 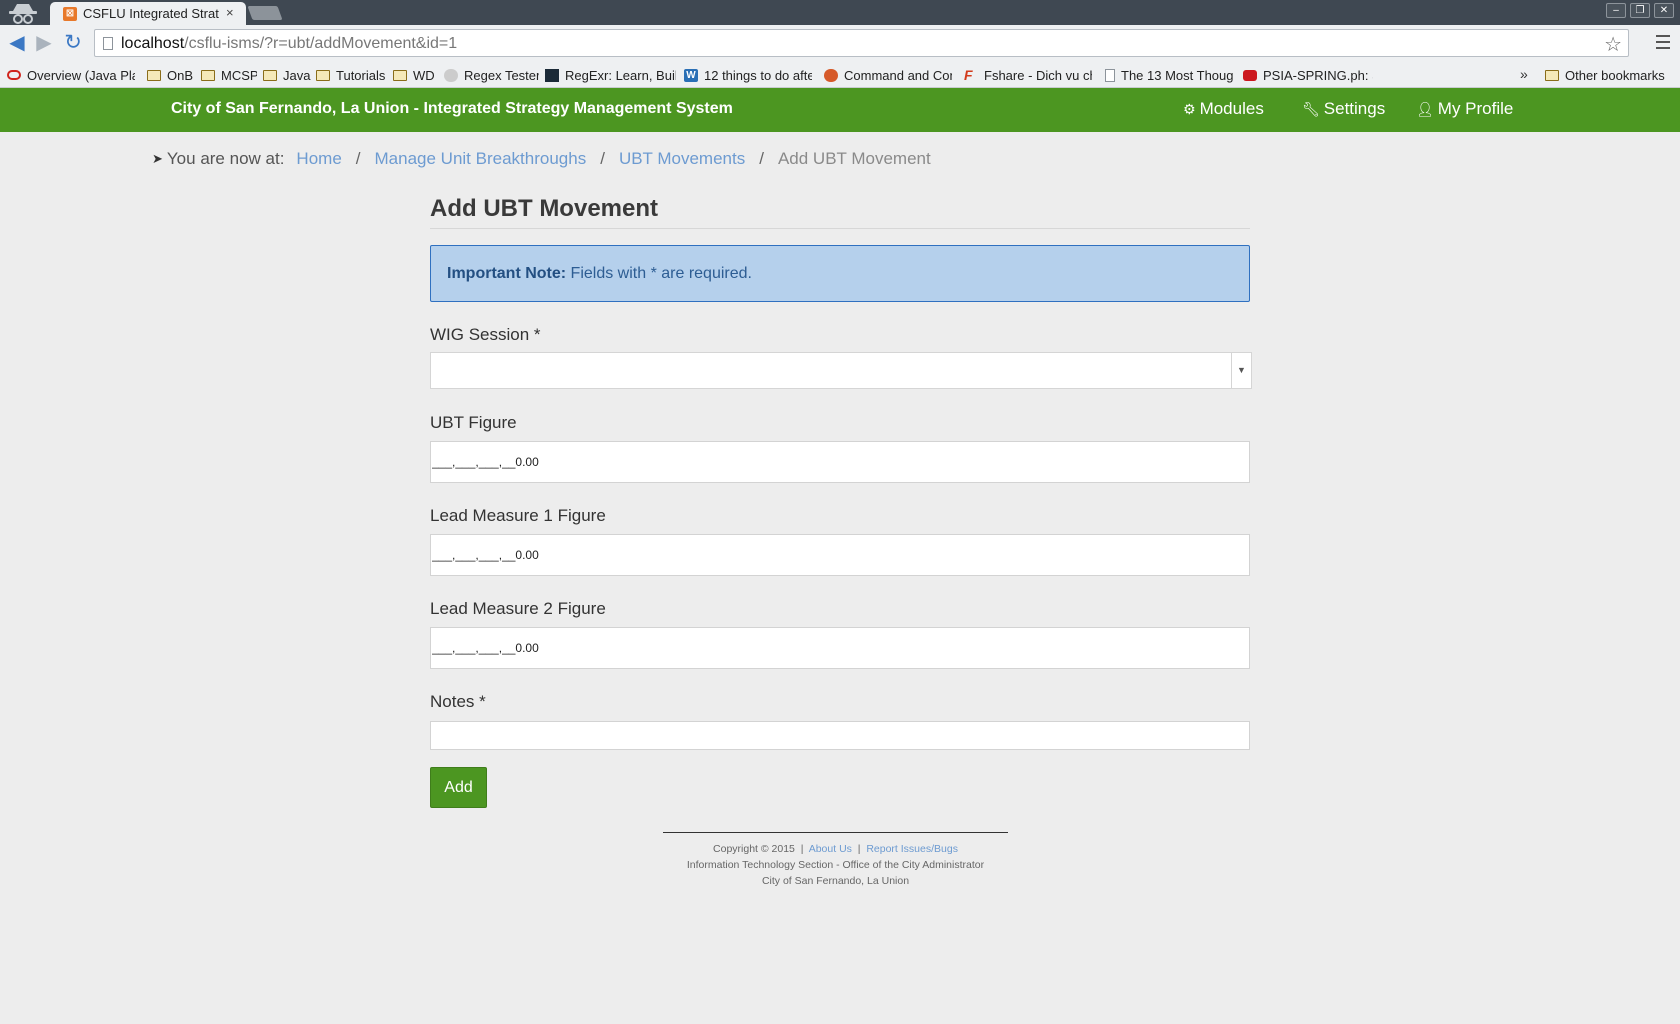 What do you see at coordinates (854, 158) in the screenshot?
I see `breadcrumb-current: Add UBT Movement` at bounding box center [854, 158].